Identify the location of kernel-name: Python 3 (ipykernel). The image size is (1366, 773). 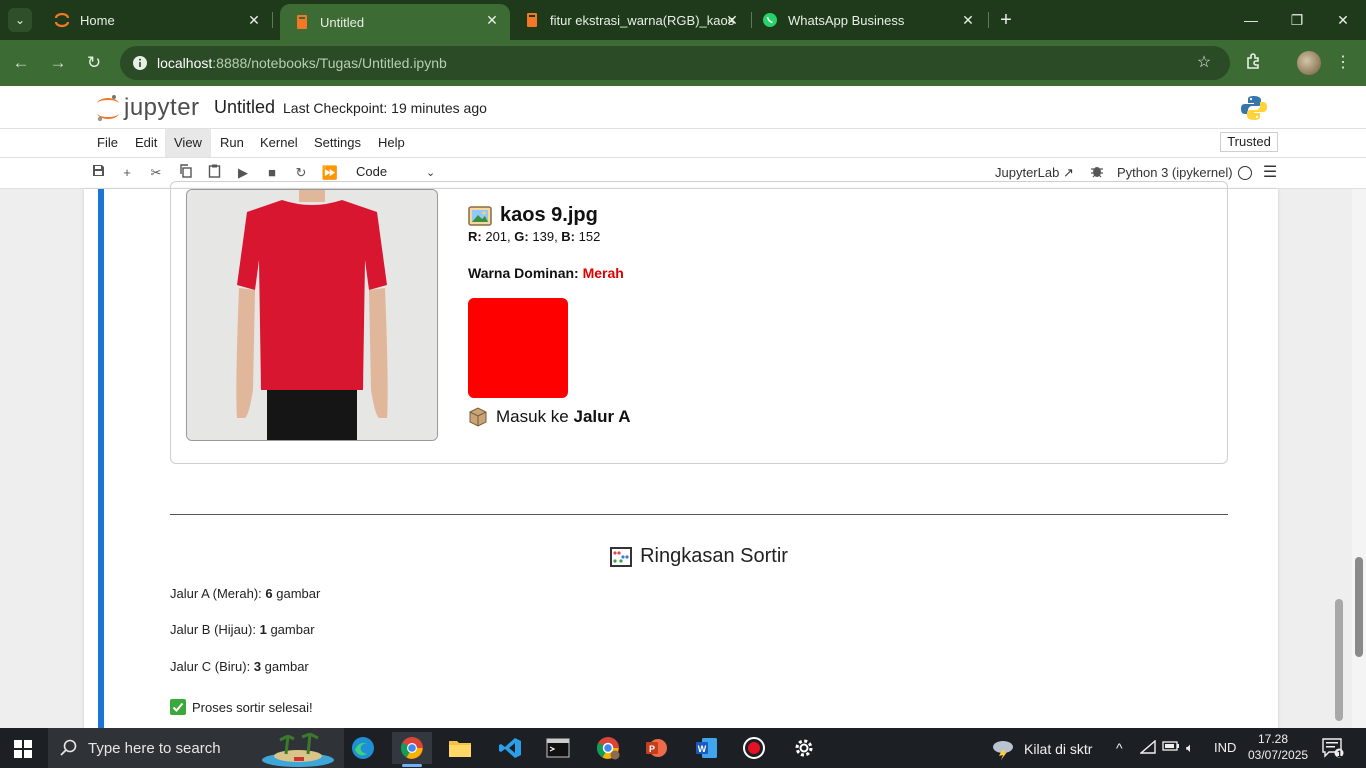
(1175, 172).